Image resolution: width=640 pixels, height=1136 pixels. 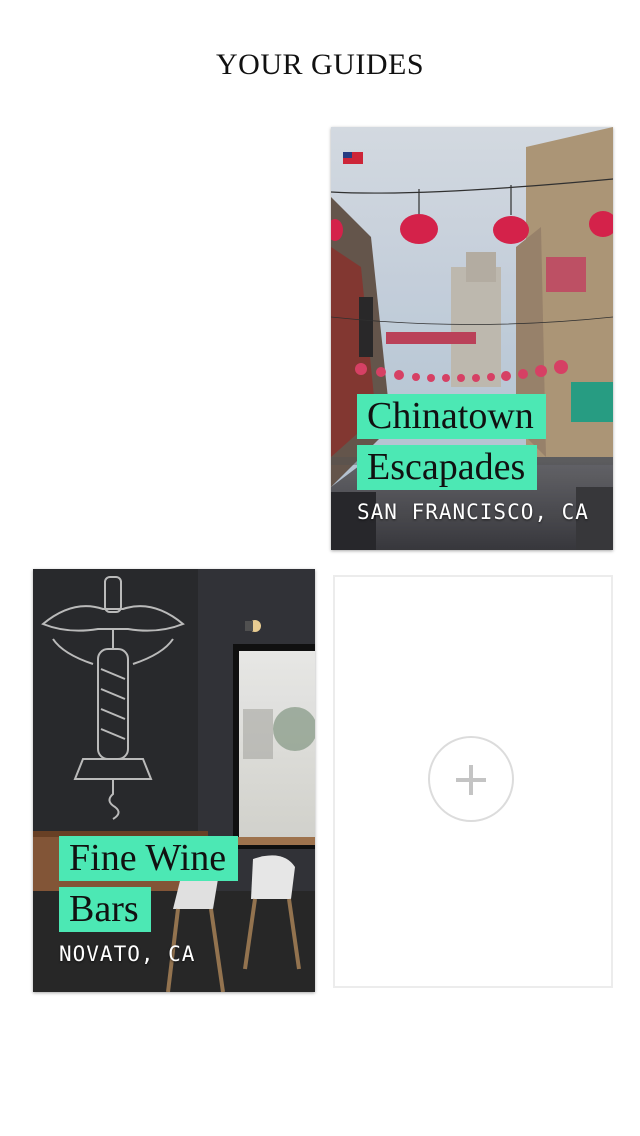 I want to click on guide-title: Chinatown Escapades, so click(x=451, y=445).